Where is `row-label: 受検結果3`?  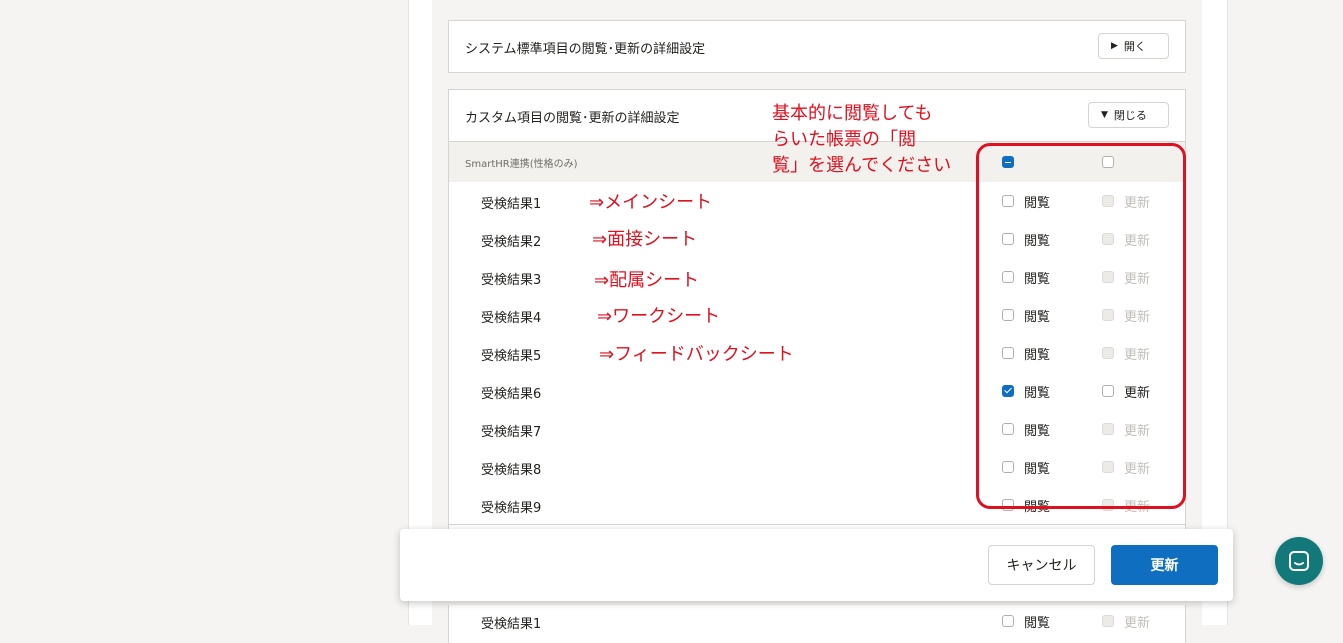
row-label: 受検結果3 is located at coordinates (511, 280).